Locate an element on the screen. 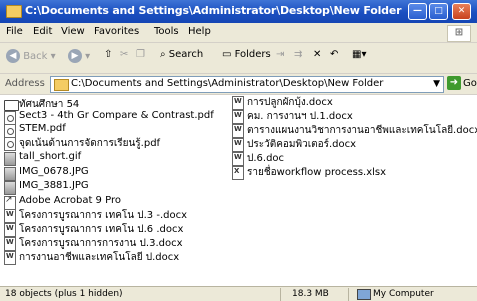  forward-arrow-icon: ▶ is located at coordinates (75, 56).